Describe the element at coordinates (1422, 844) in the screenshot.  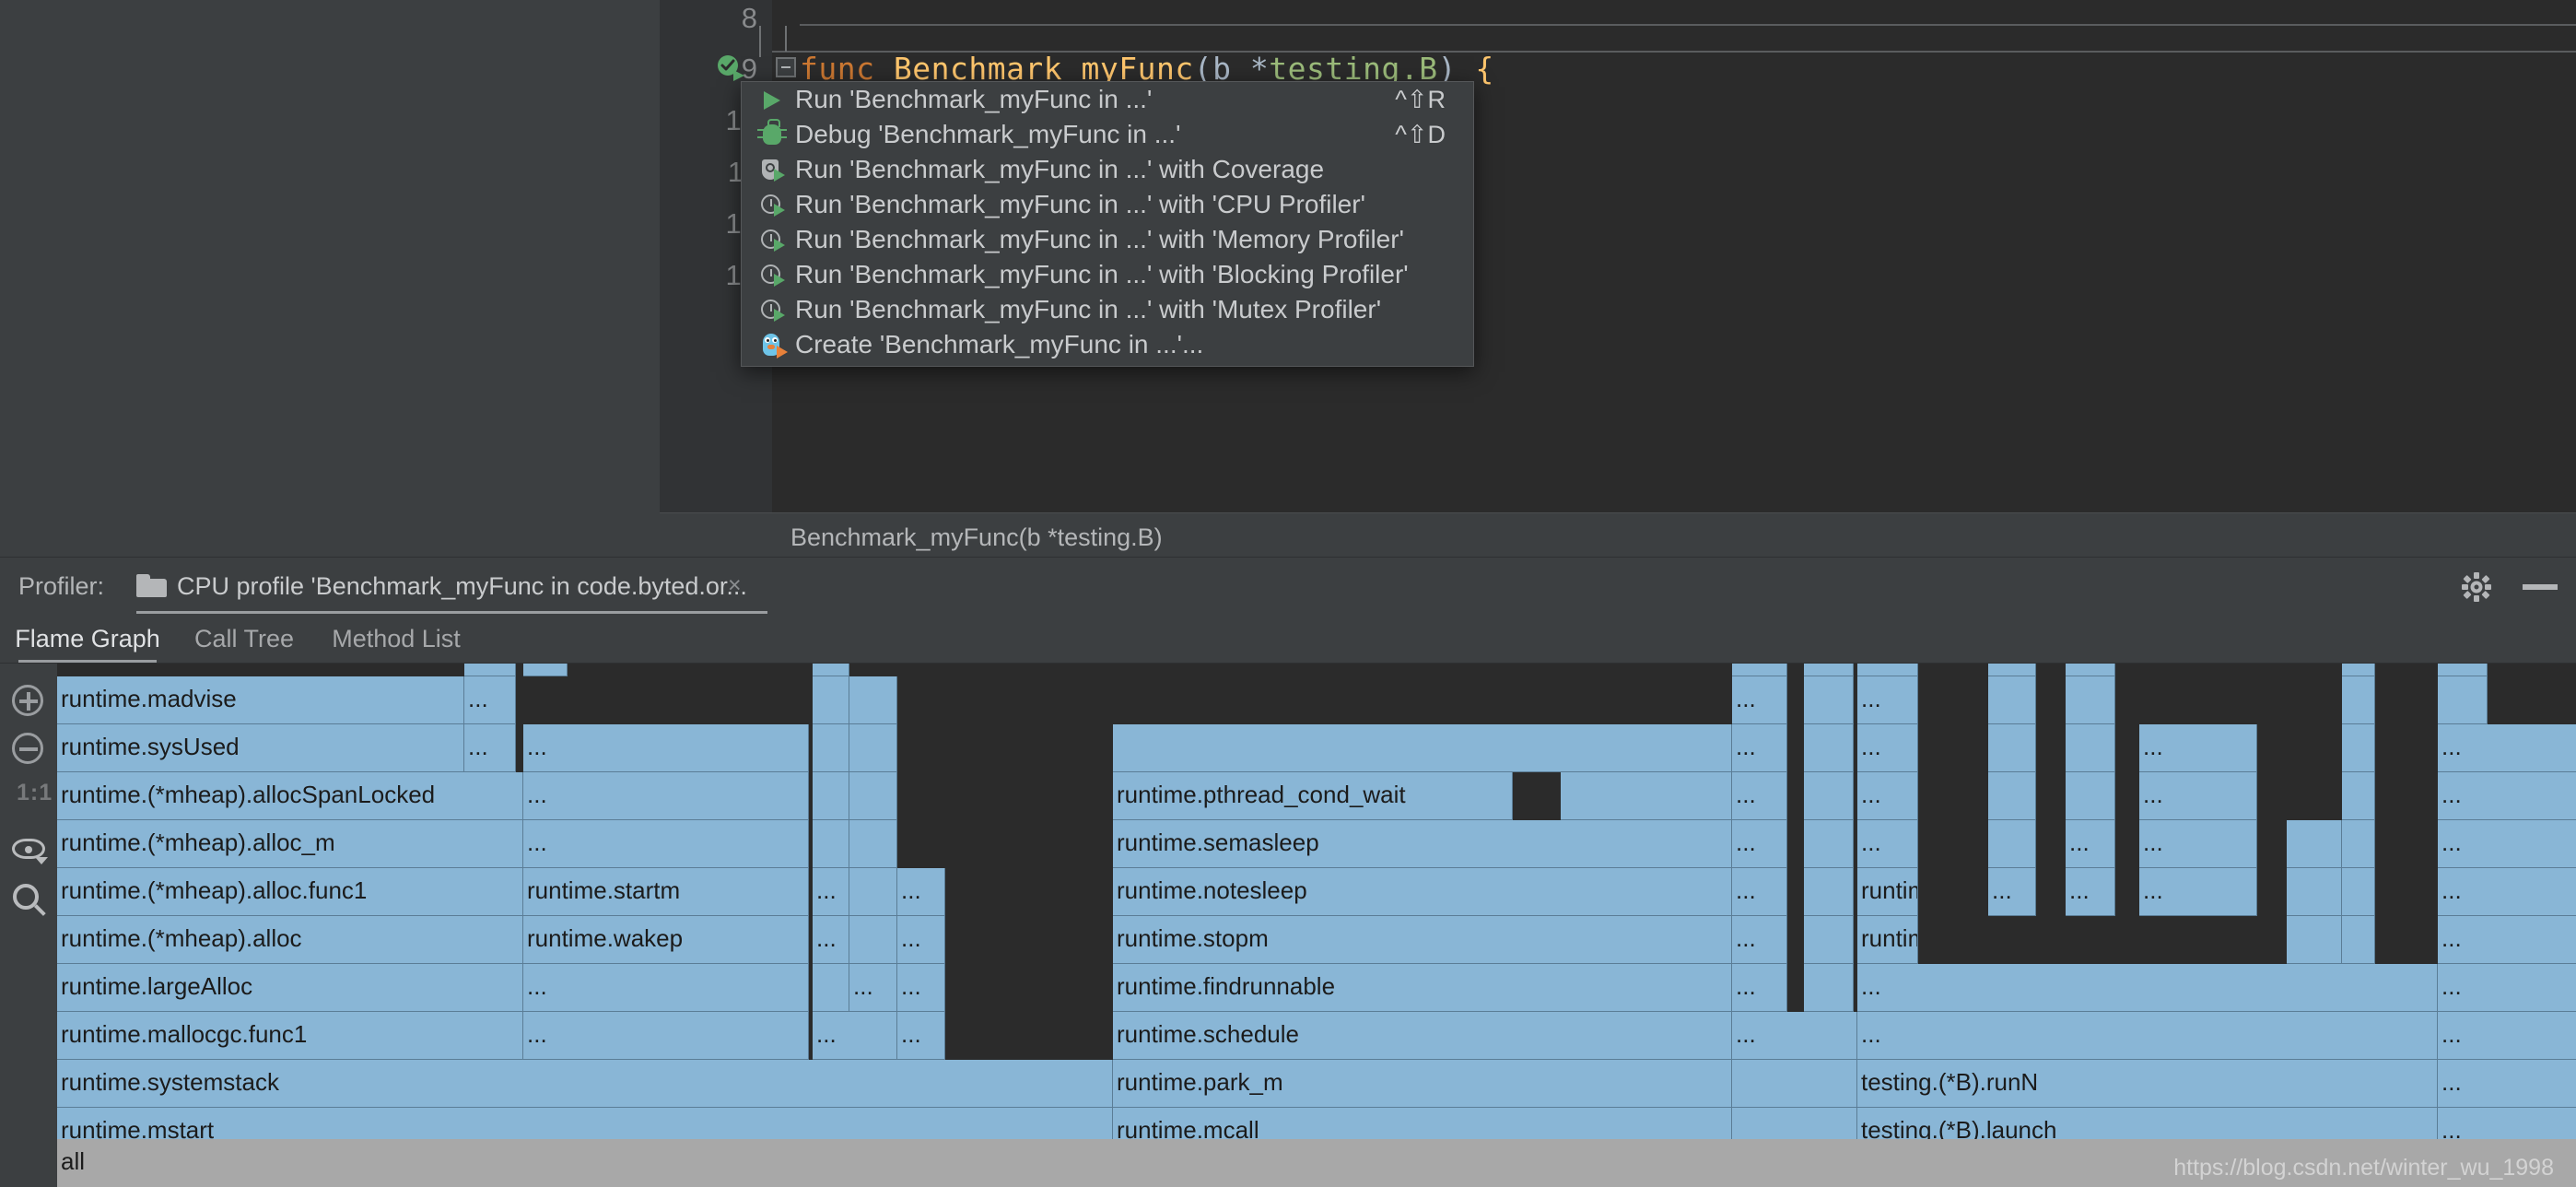
I see `flame-frame: runtime.semasleep` at that location.